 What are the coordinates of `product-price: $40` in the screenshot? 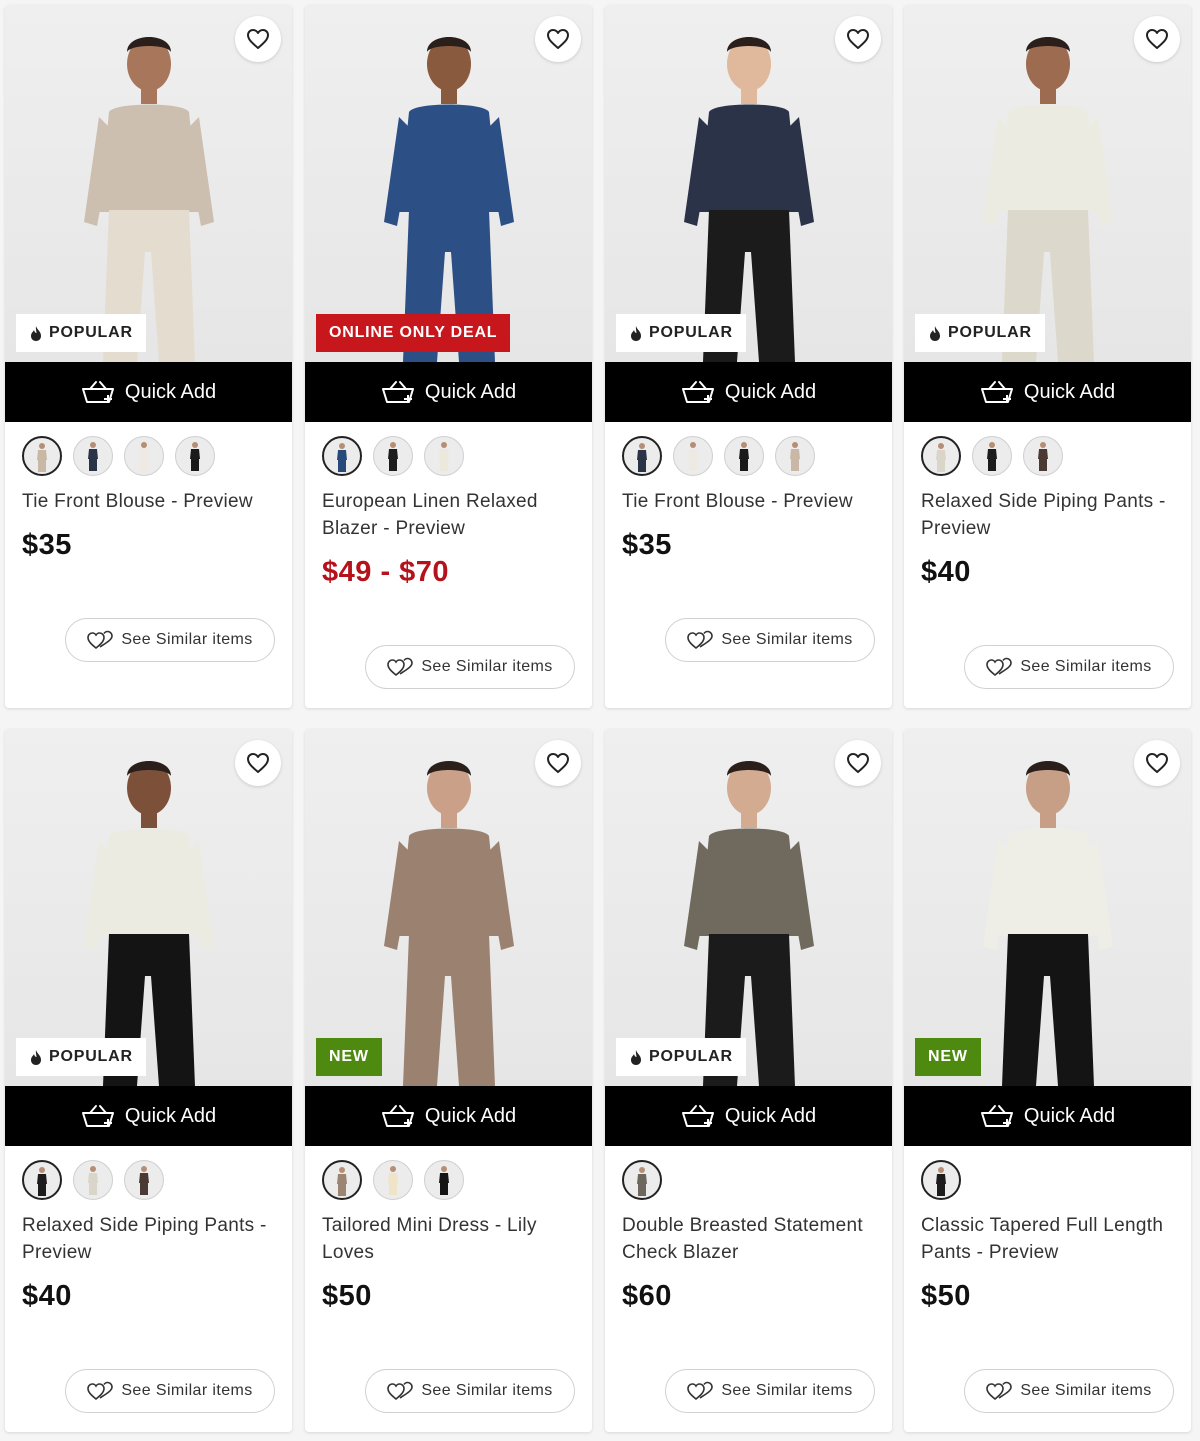 It's located at (946, 572).